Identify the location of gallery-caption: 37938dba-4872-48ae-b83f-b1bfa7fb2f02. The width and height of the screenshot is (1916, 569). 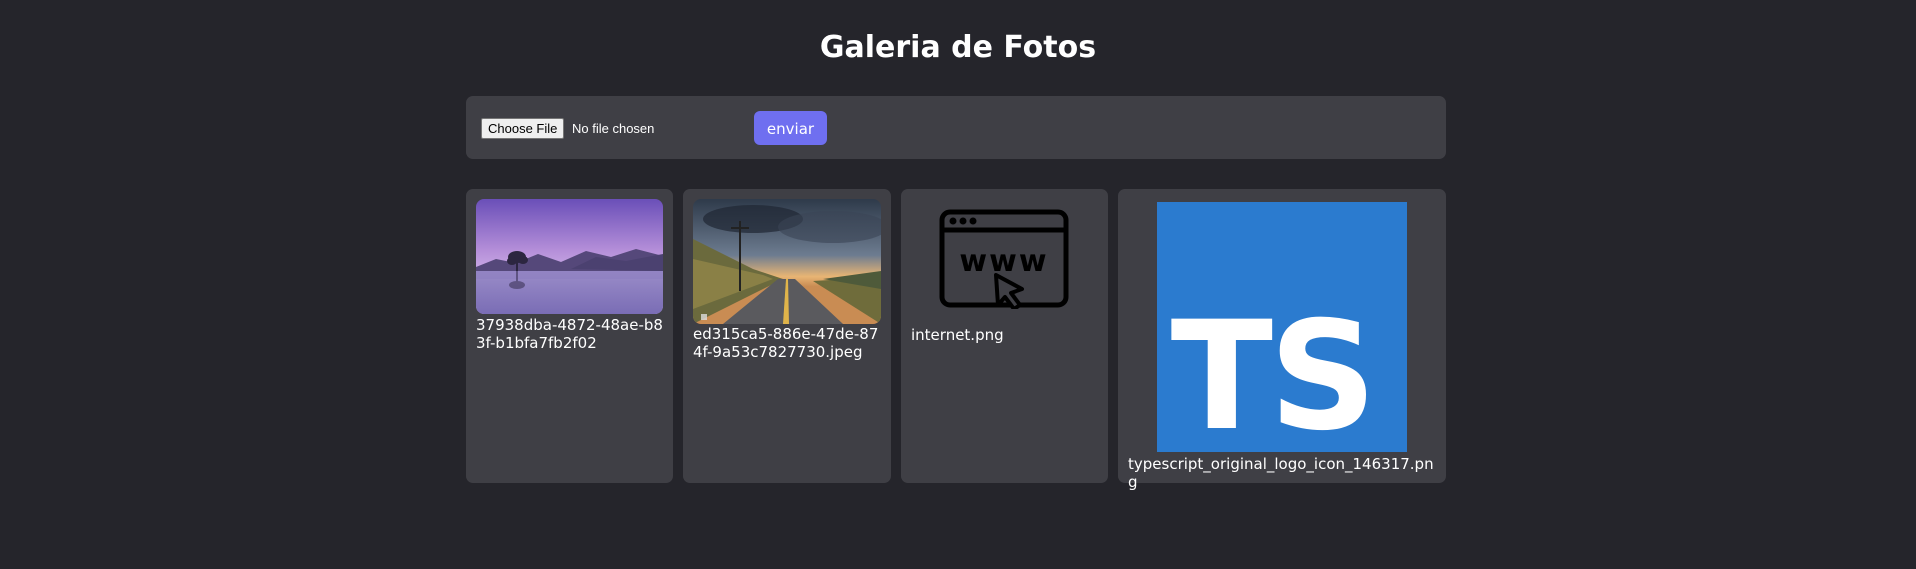
(569, 334).